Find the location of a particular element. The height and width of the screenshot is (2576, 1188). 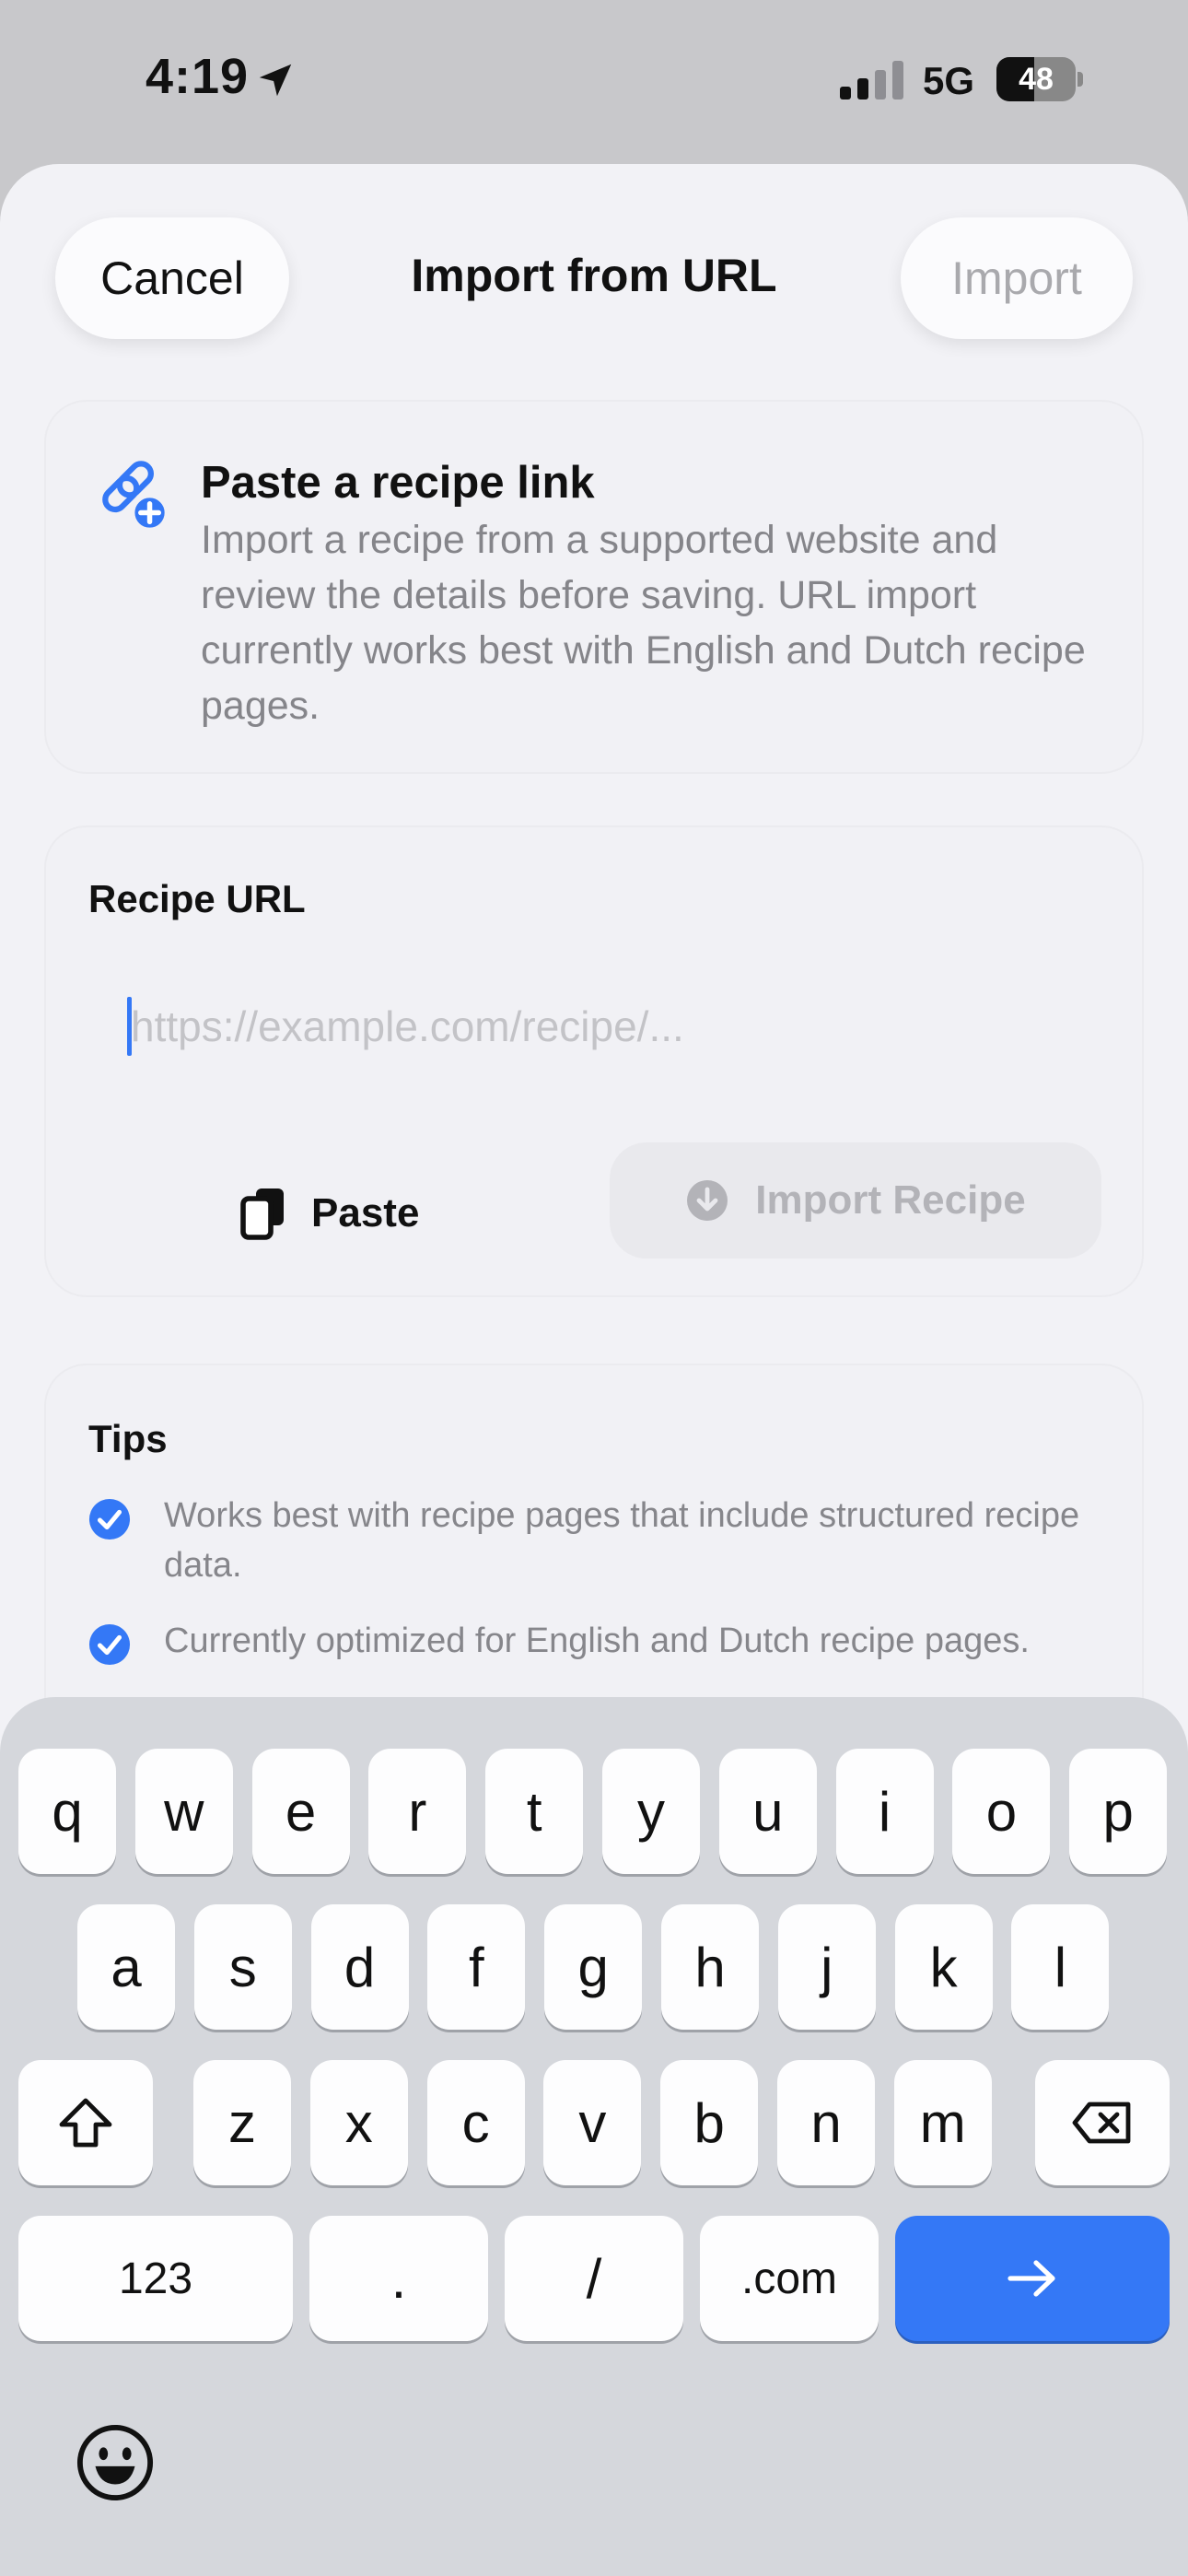

key-e: e is located at coordinates (300, 1811).